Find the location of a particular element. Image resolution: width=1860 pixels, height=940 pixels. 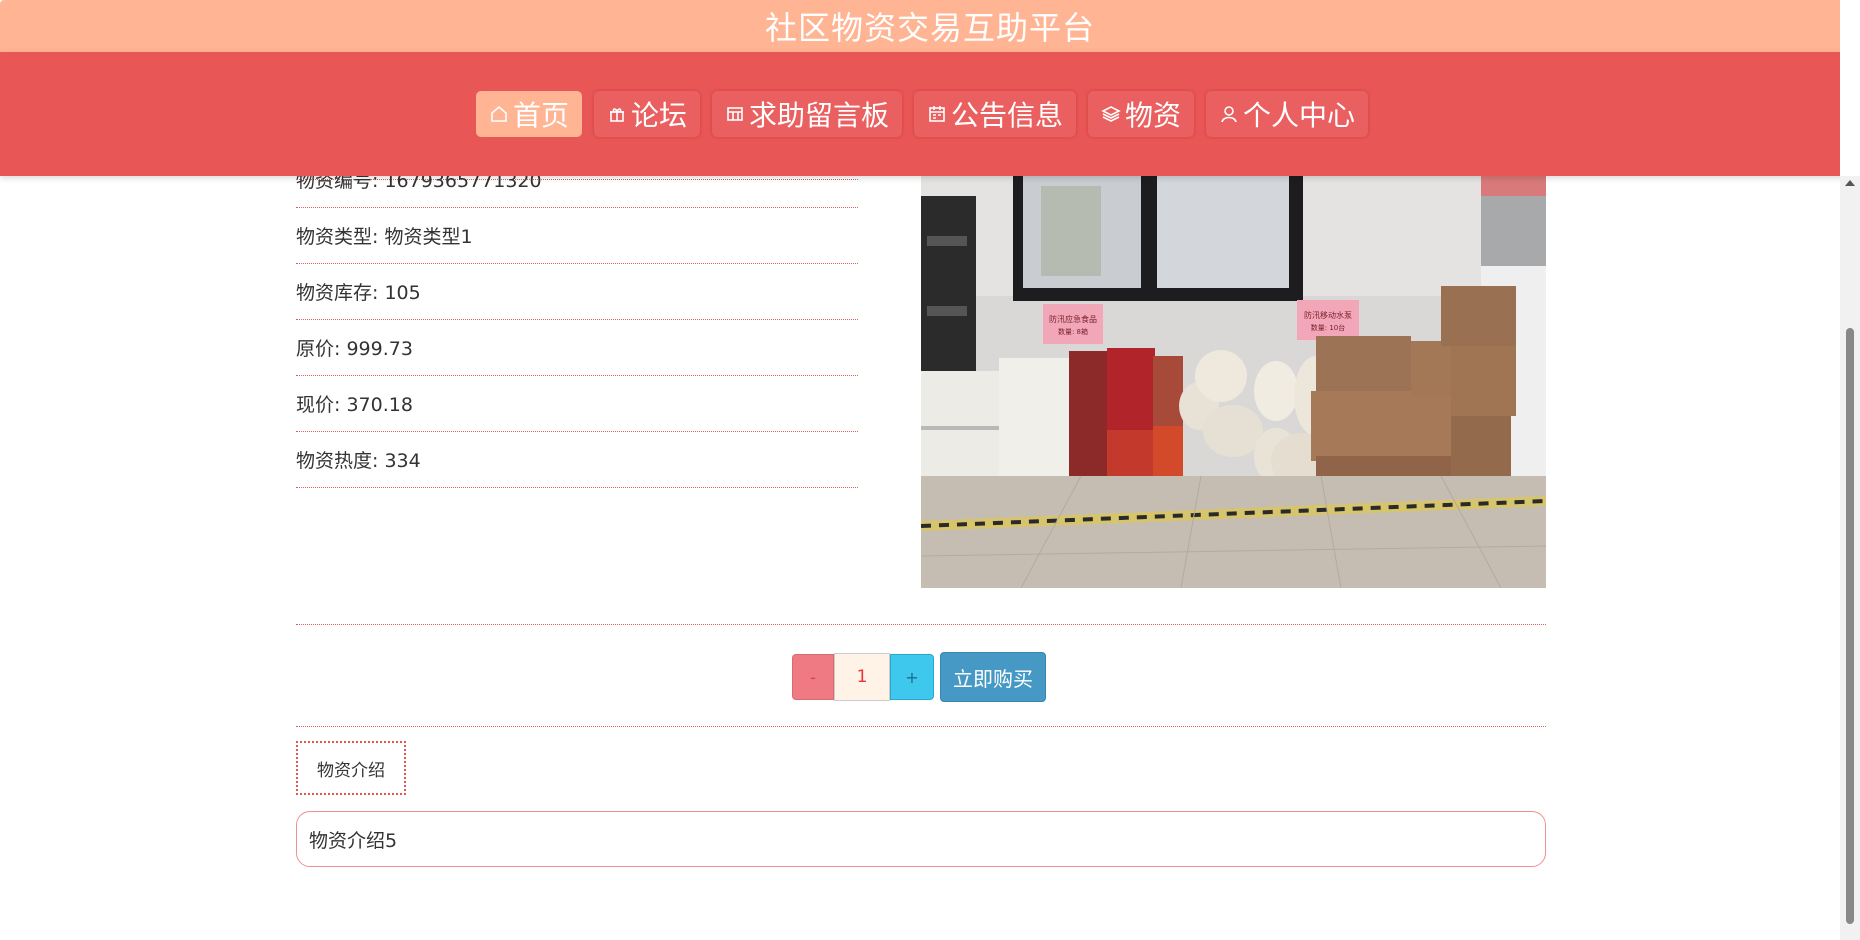

info-text: 物资热度: 334 is located at coordinates (358, 461).